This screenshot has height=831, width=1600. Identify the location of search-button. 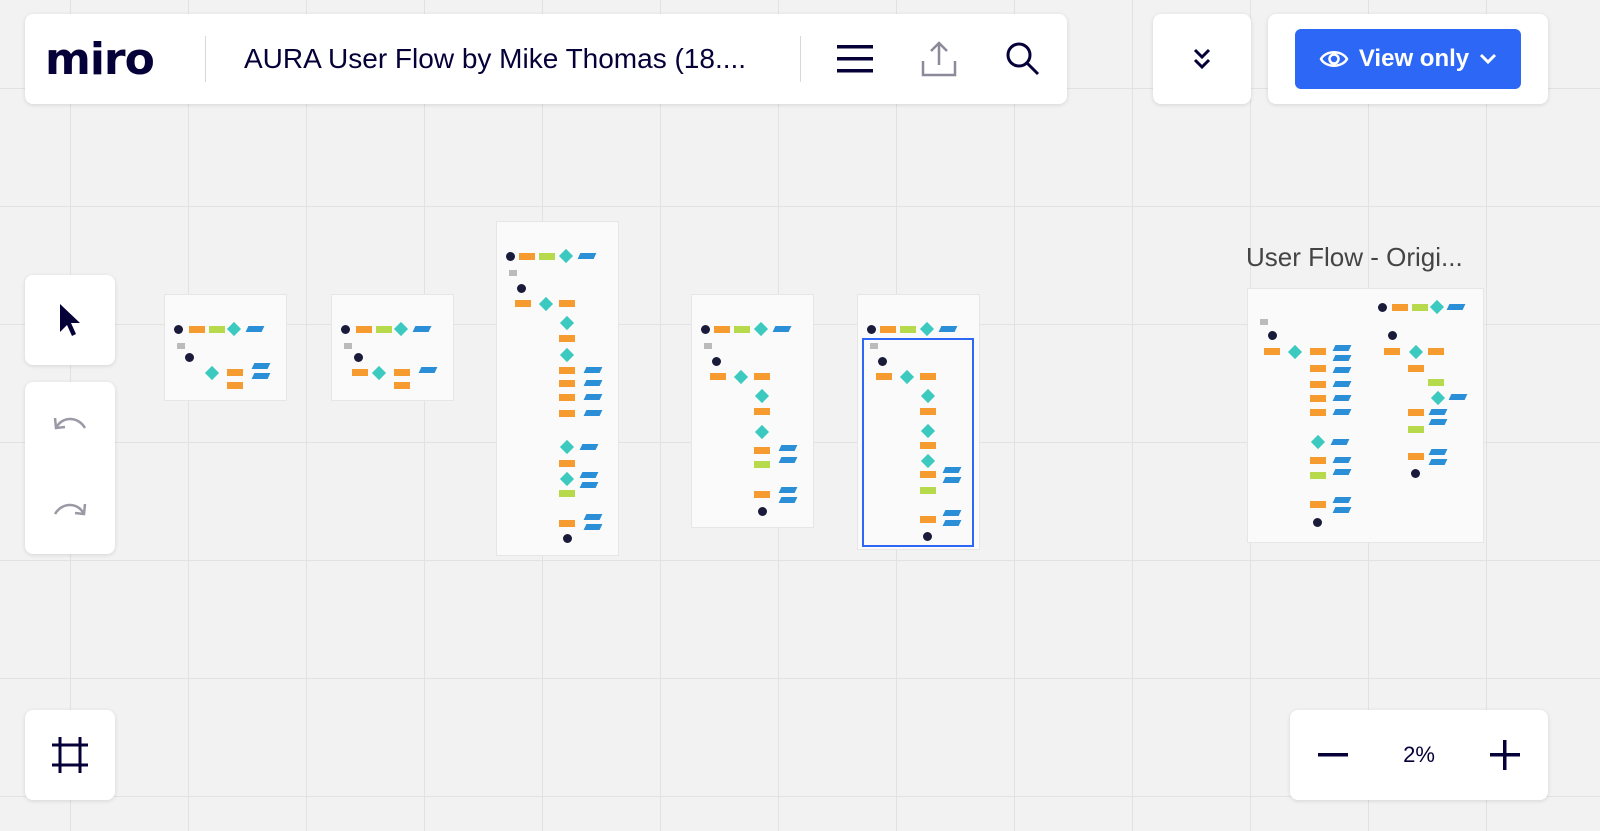
(1023, 59).